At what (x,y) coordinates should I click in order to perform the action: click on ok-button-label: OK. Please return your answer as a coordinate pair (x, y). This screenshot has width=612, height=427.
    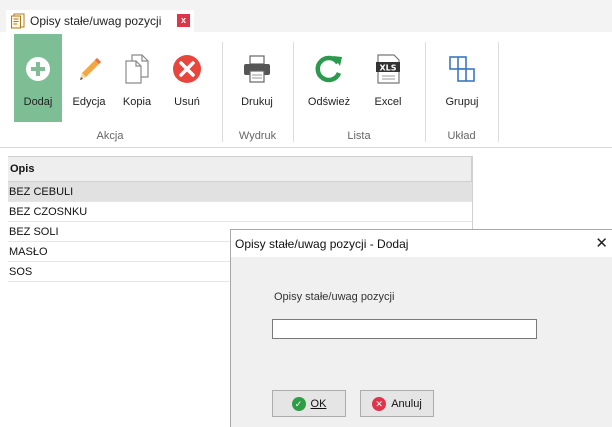
    Looking at the image, I should click on (318, 403).